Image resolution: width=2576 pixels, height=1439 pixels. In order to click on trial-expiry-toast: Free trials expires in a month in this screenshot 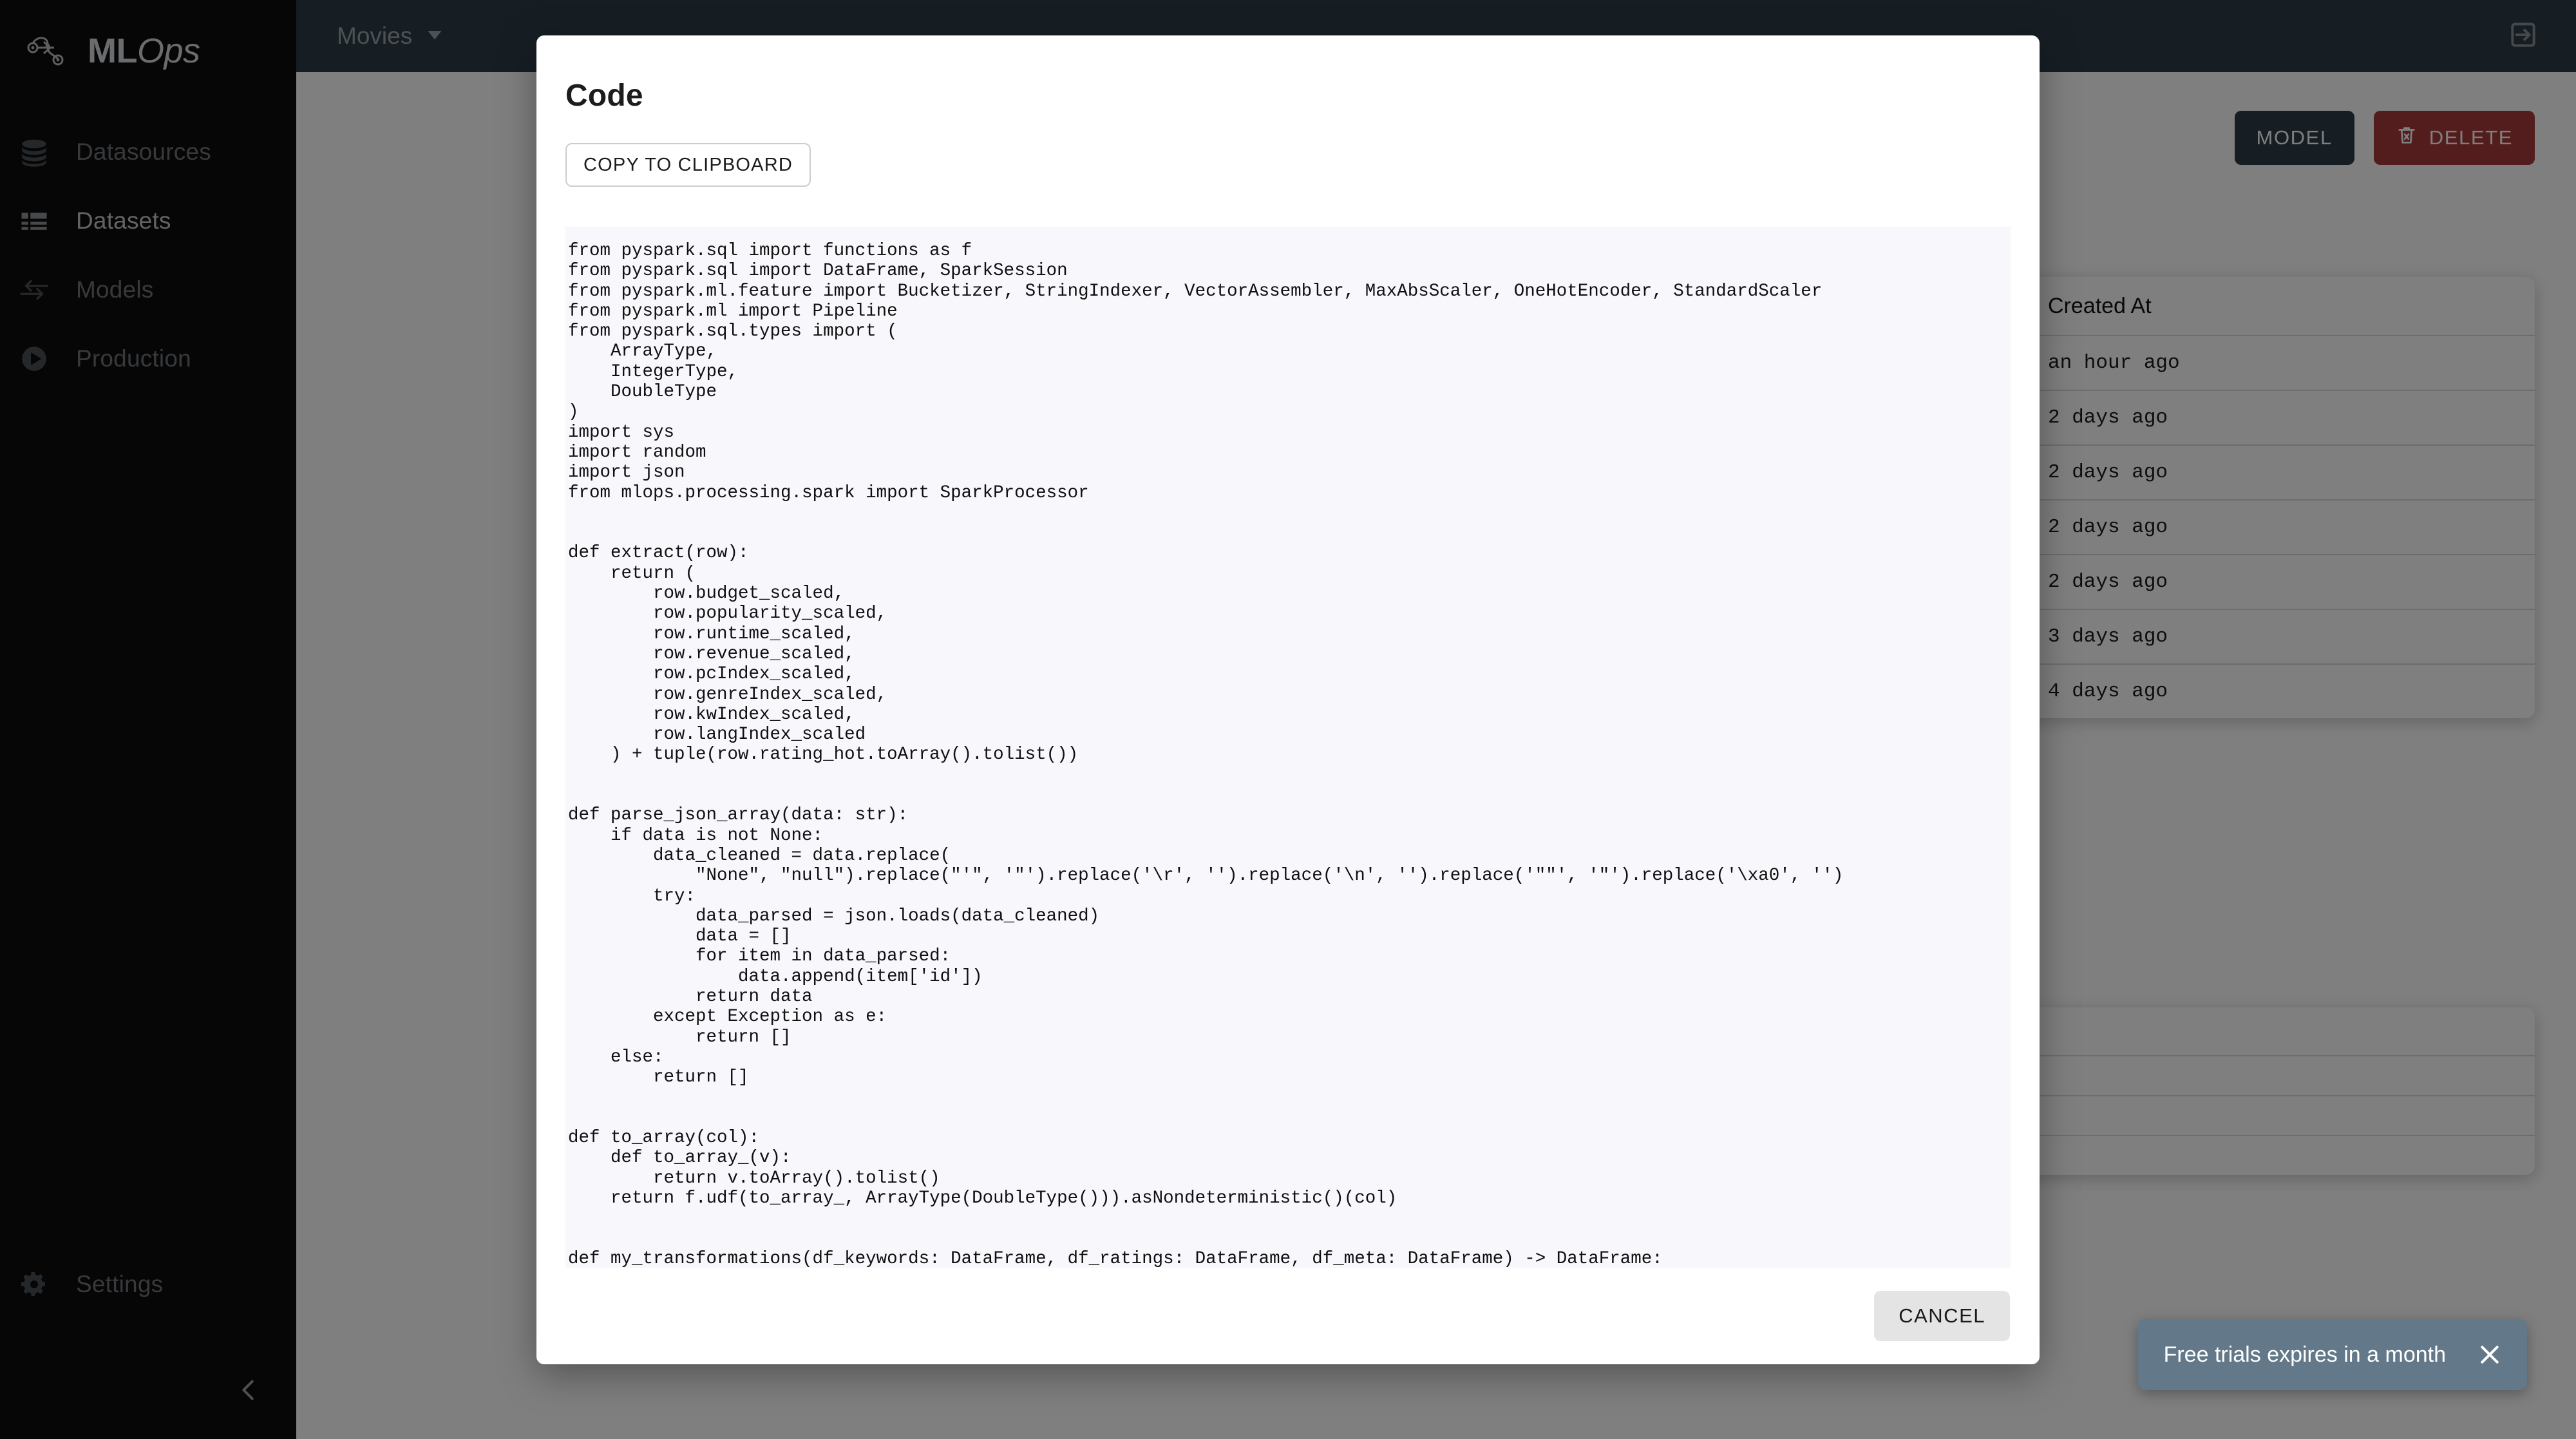, I will do `click(2332, 1354)`.